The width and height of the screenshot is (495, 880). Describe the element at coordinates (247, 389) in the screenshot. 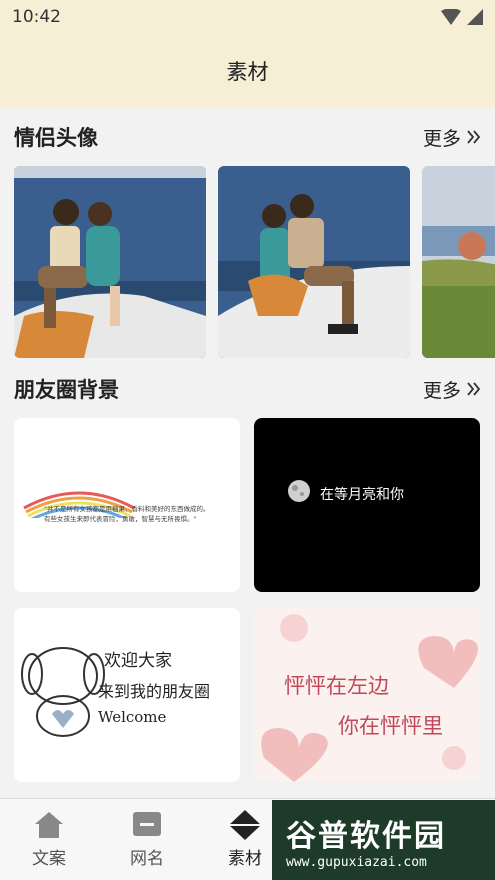

I see `section-moments-bg-header: 朋友圈背景 更多` at that location.